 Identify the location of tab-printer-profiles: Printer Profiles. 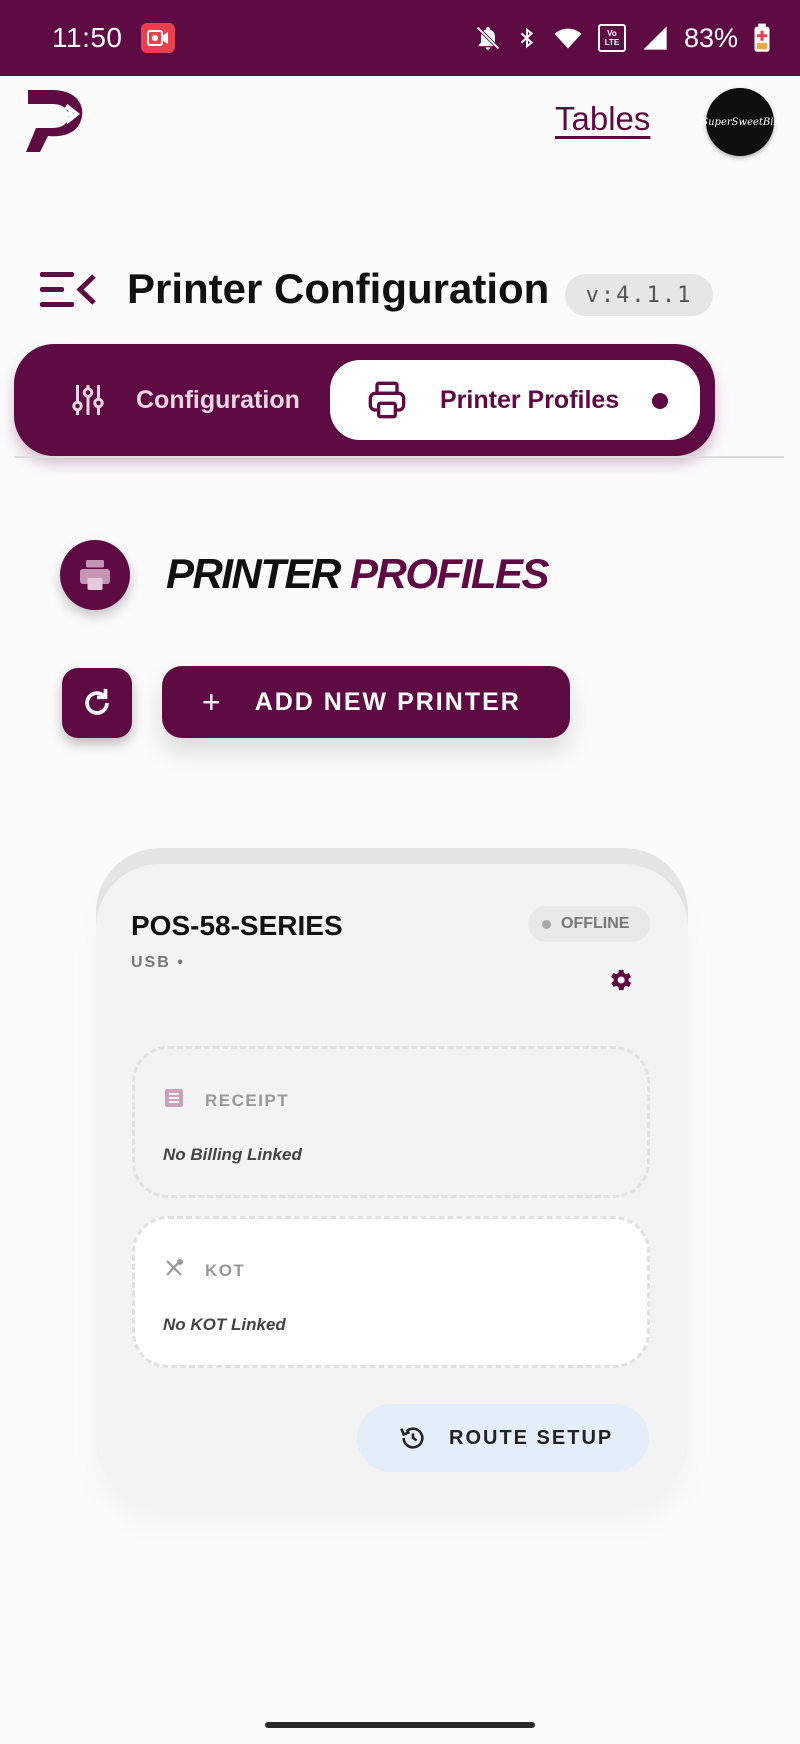
(515, 400).